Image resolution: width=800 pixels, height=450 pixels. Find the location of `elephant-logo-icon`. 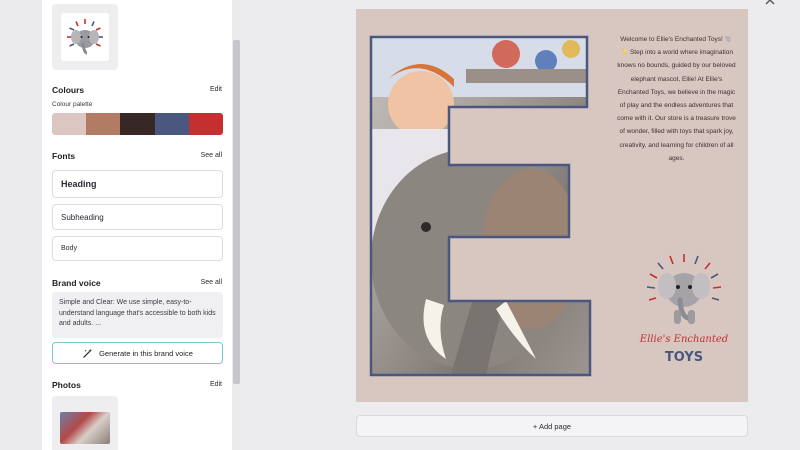

elephant-logo-icon is located at coordinates (85, 37).